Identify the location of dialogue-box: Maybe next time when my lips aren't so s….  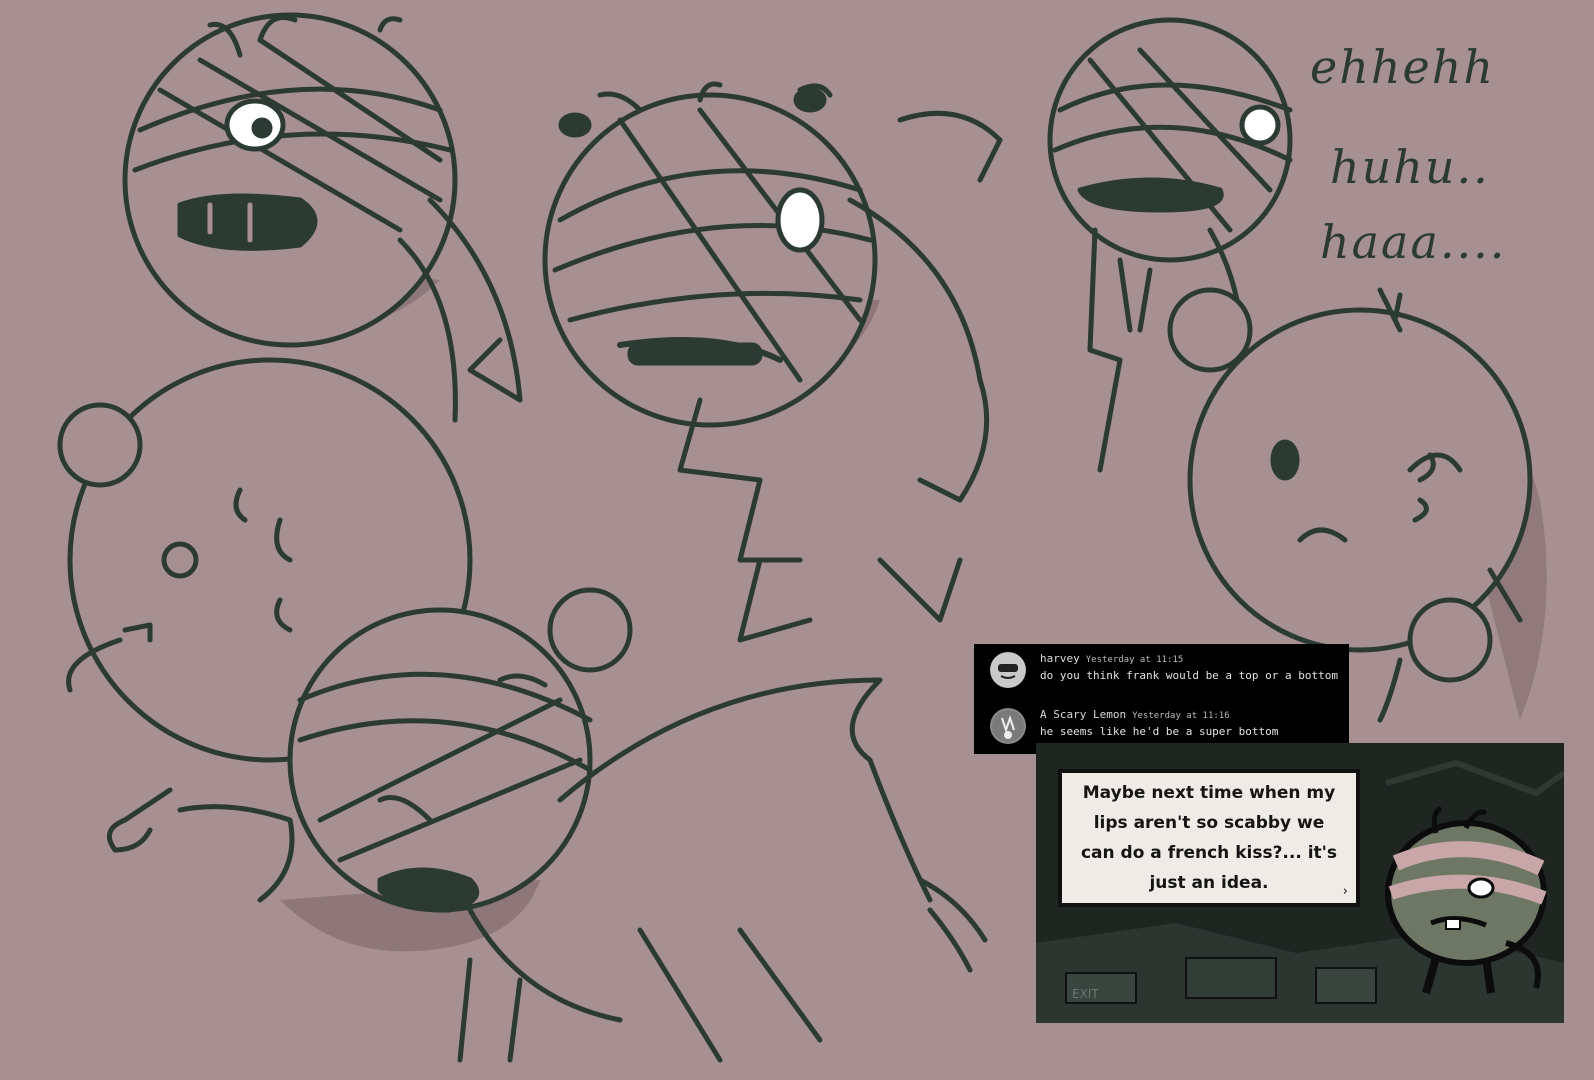
(1209, 838).